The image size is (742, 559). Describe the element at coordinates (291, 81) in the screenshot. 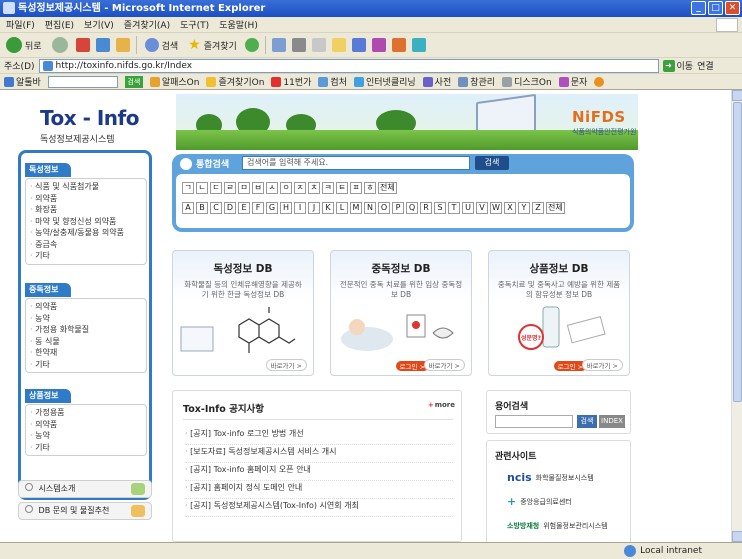

I see `11st-button: 11번가` at that location.